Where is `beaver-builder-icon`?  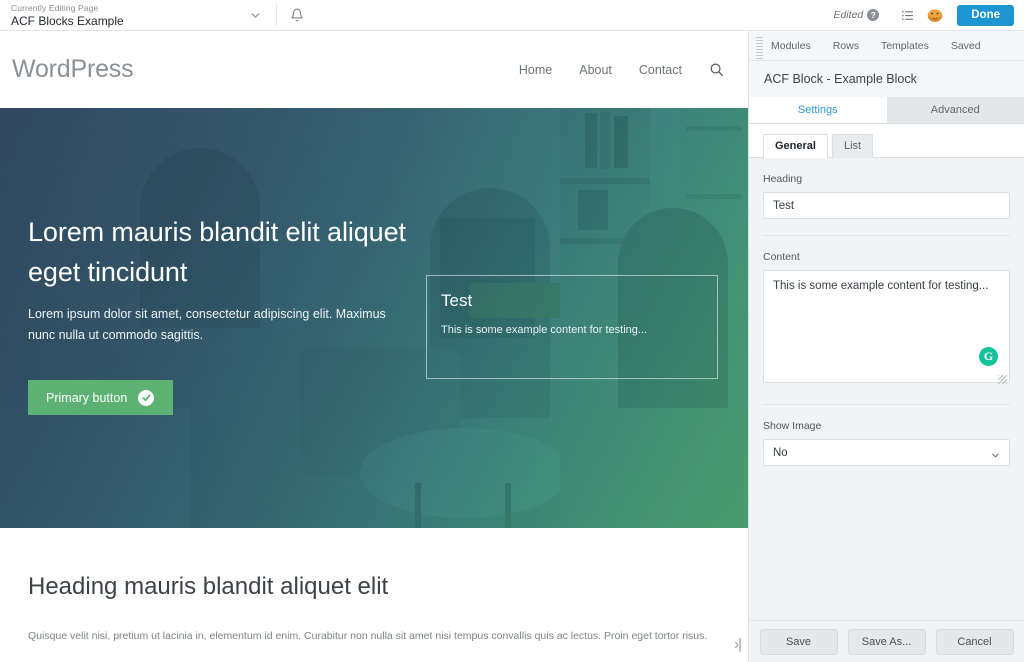
beaver-builder-icon is located at coordinates (935, 15).